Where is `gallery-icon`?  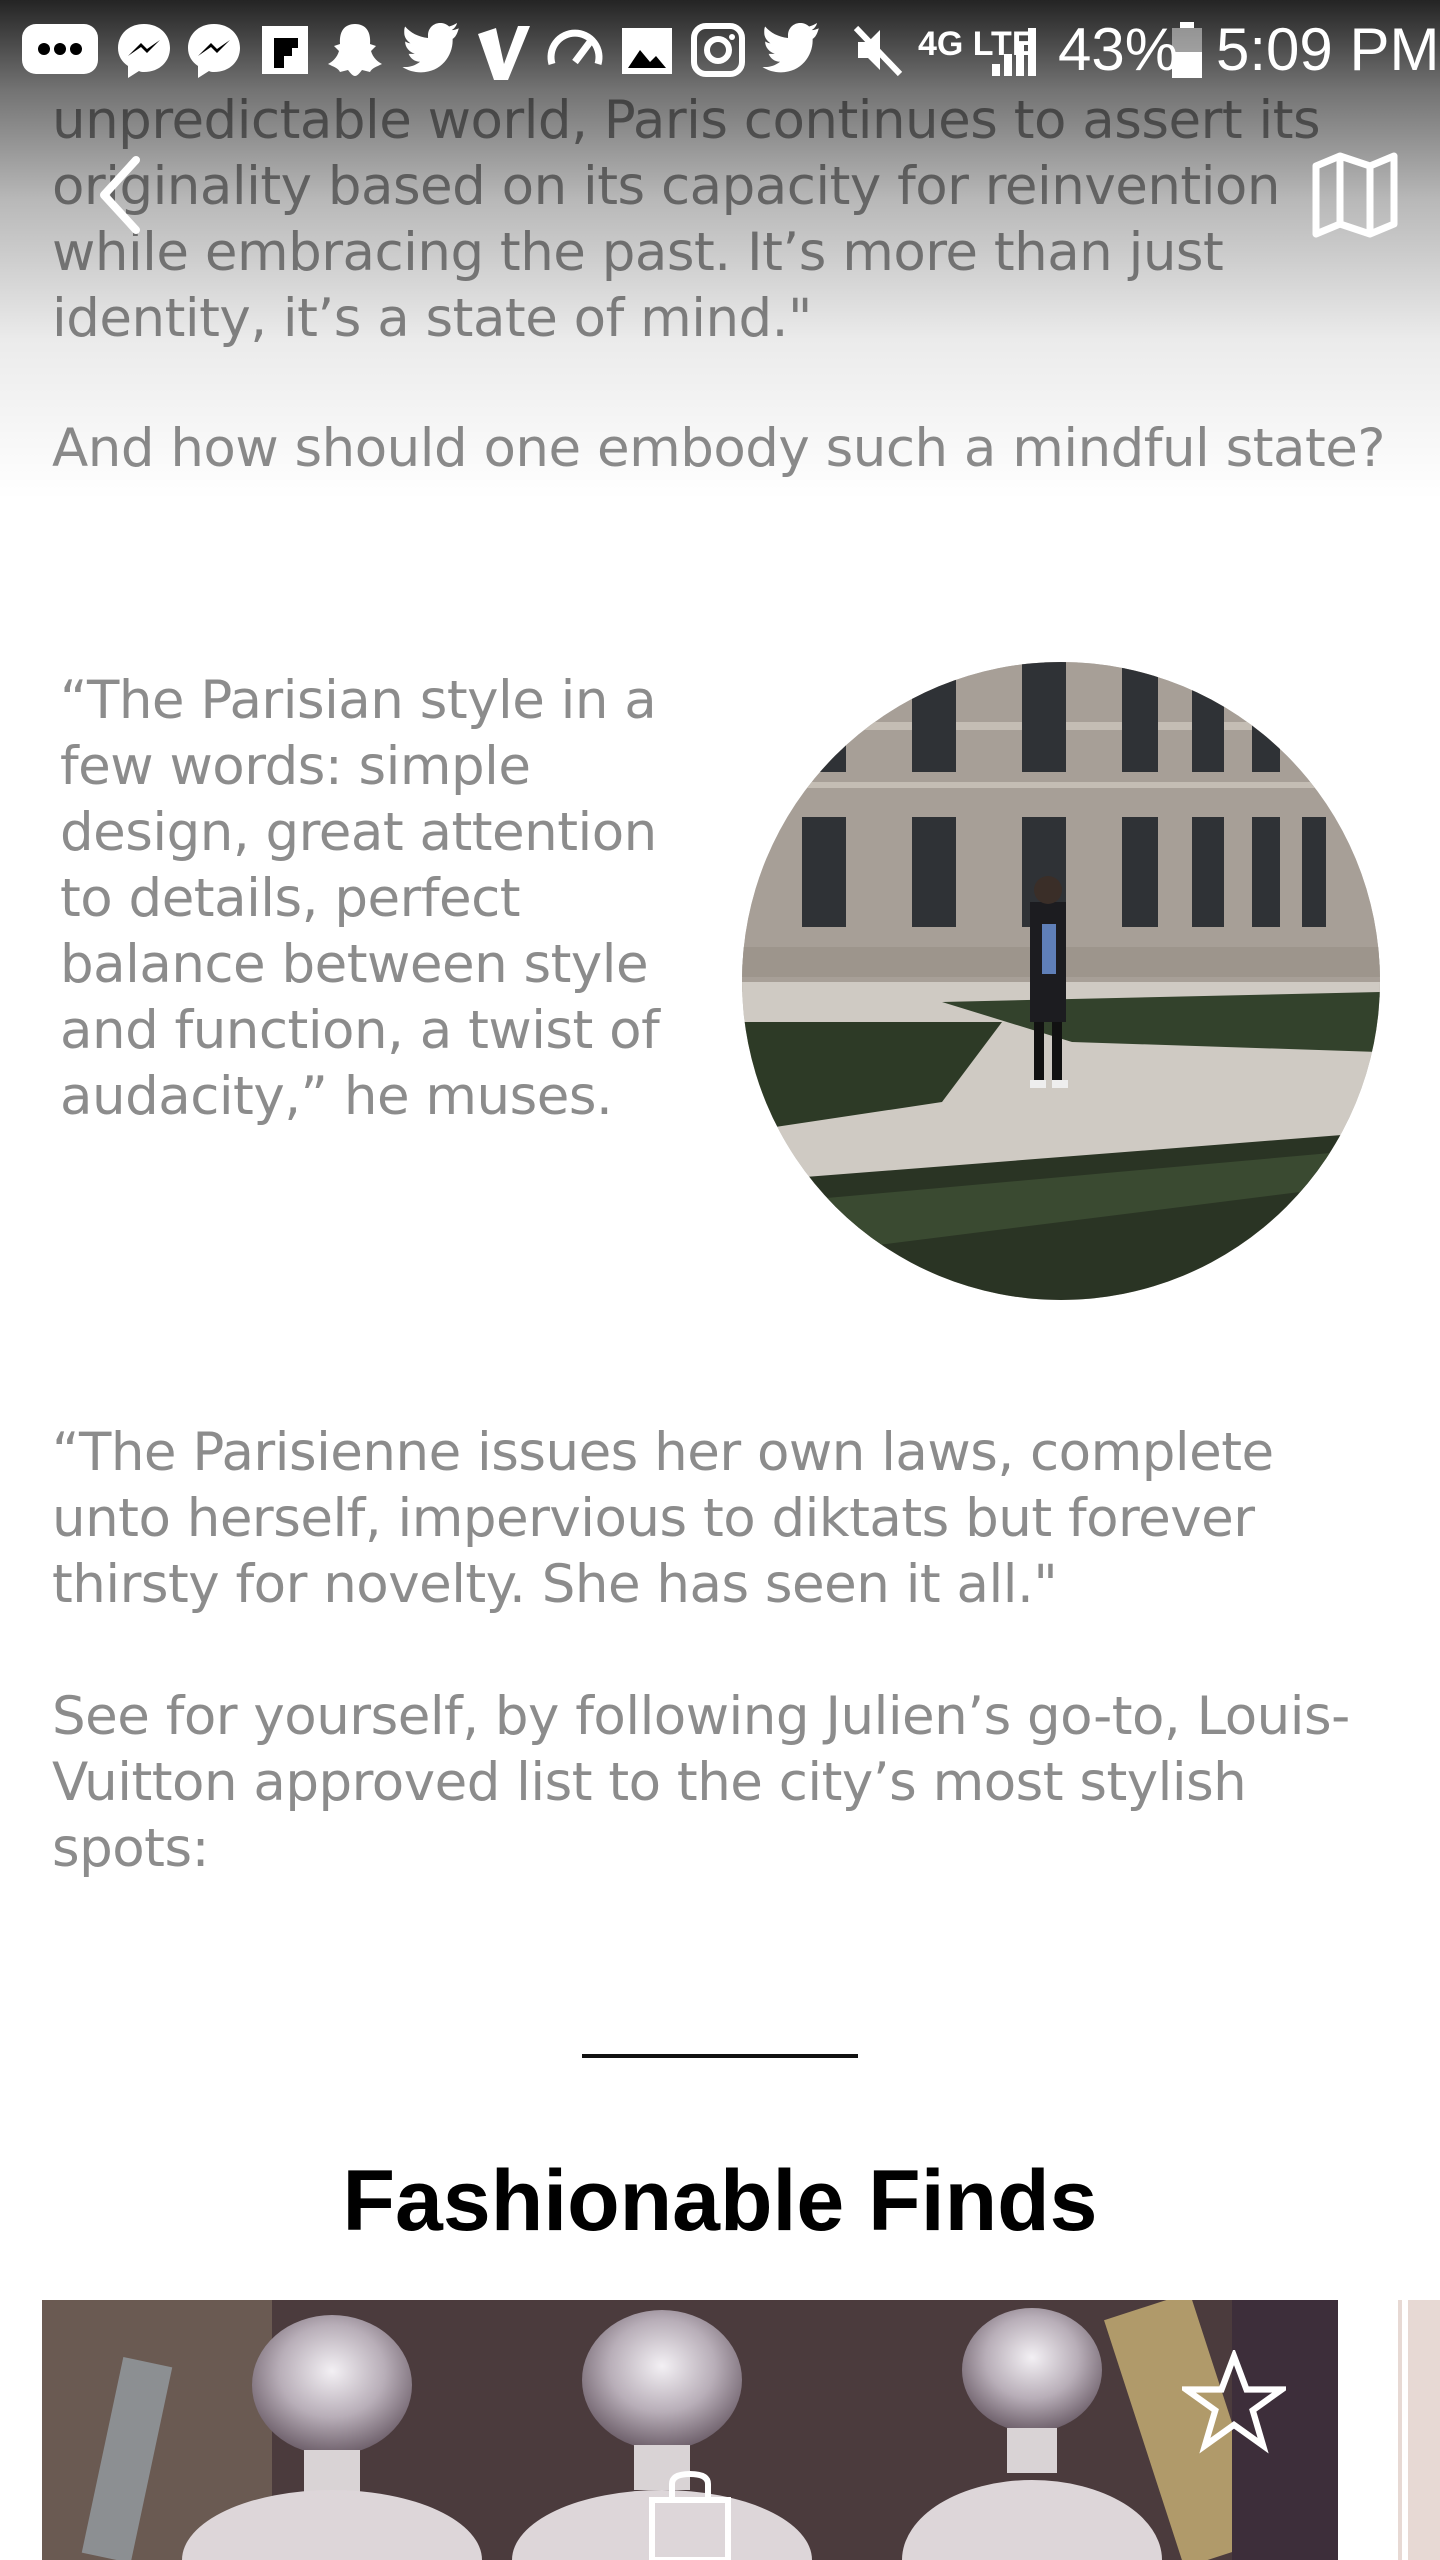 gallery-icon is located at coordinates (647, 51).